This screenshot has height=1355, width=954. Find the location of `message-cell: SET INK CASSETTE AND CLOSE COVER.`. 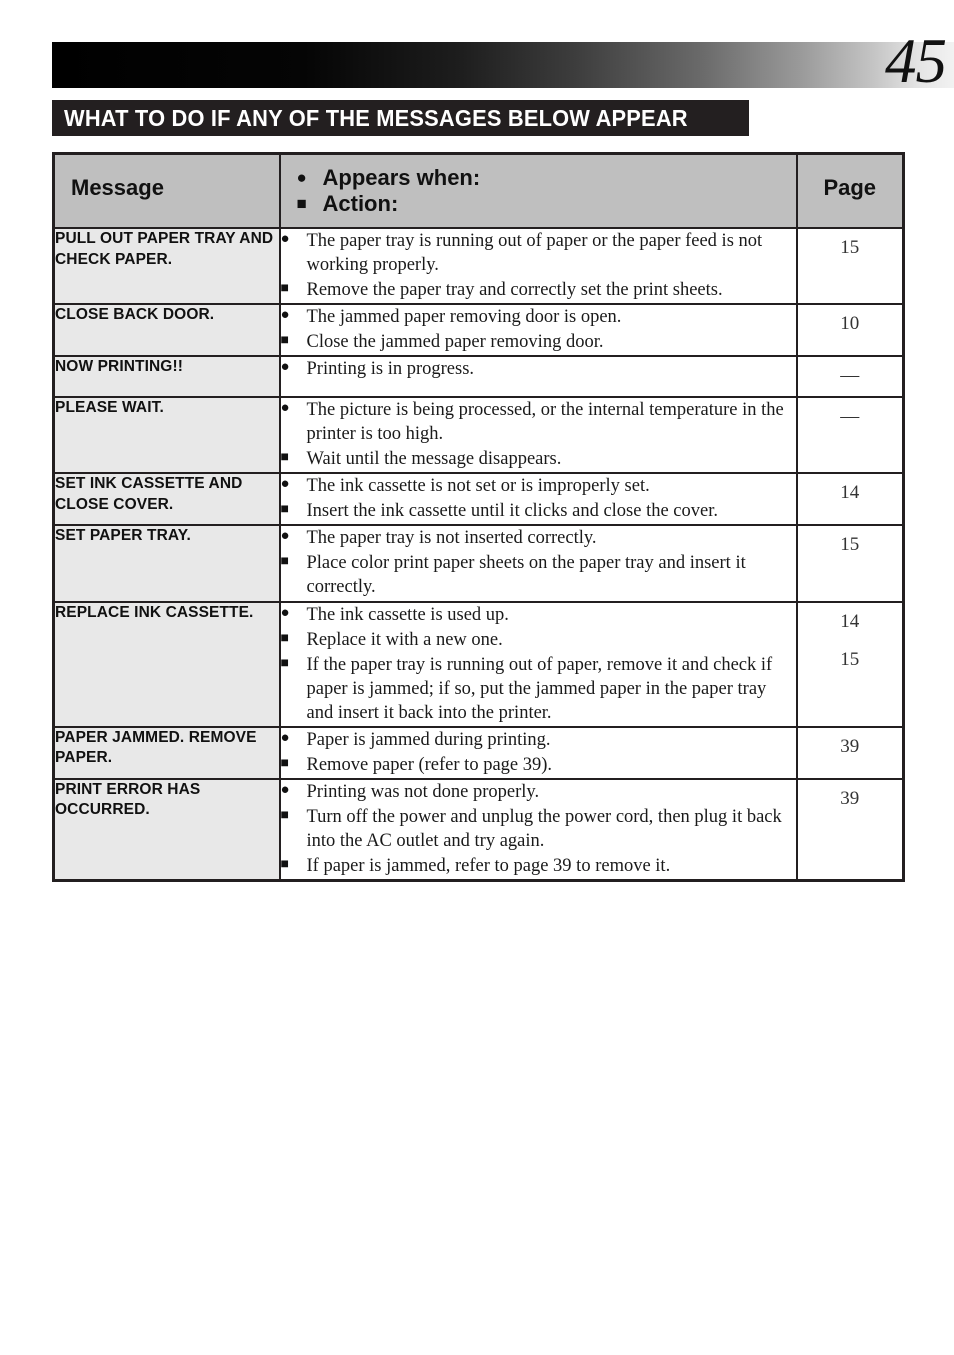

message-cell: SET INK CASSETTE AND CLOSE COVER. is located at coordinates (166, 499).